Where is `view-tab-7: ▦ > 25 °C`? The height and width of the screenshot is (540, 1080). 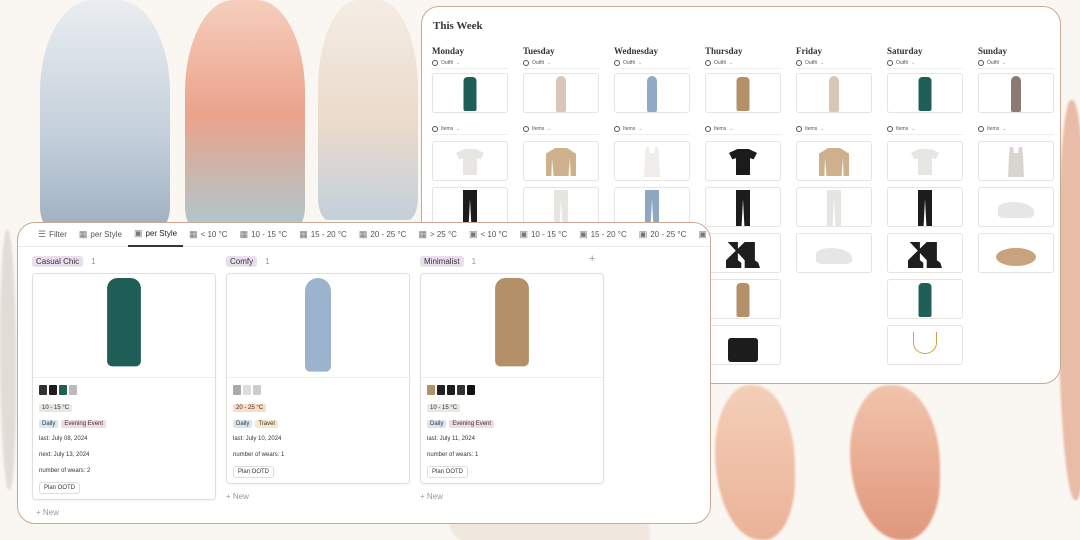
view-tab-7: ▦ > 25 °C is located at coordinates (437, 235).